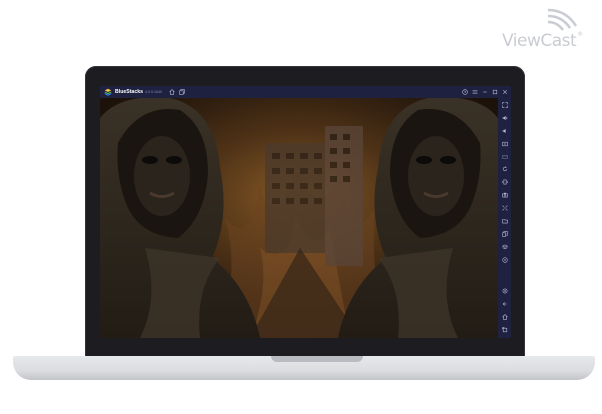 This screenshot has width=602, height=414. What do you see at coordinates (542, 41) in the screenshot?
I see `watermark-text: ViewCast®` at bounding box center [542, 41].